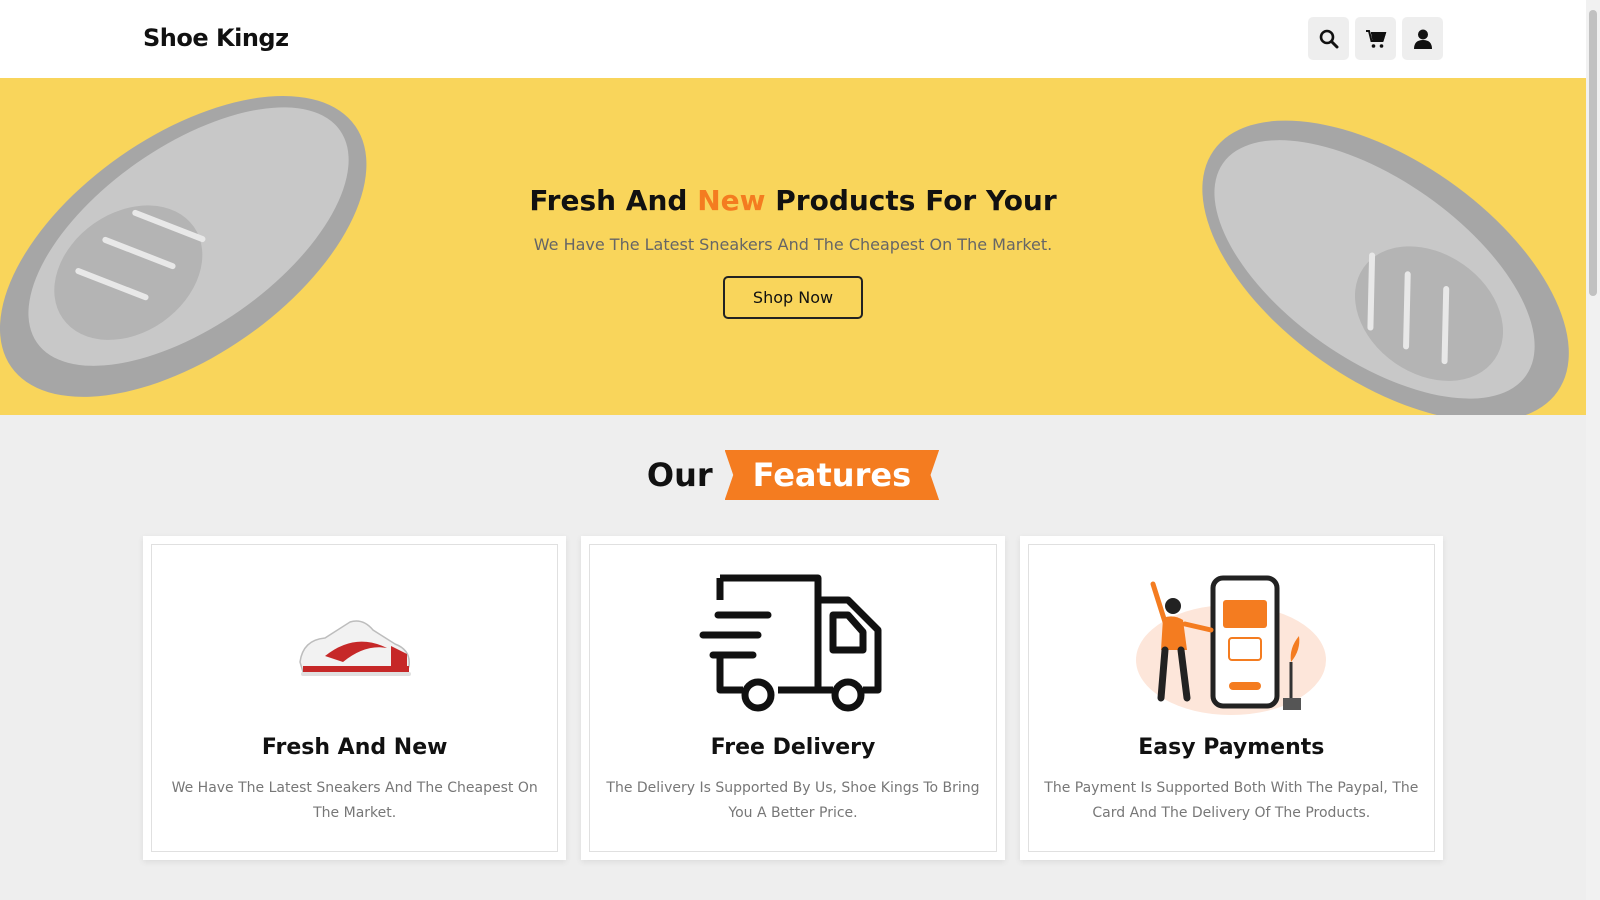 The image size is (1600, 900). I want to click on payment-illustration, so click(1231, 645).